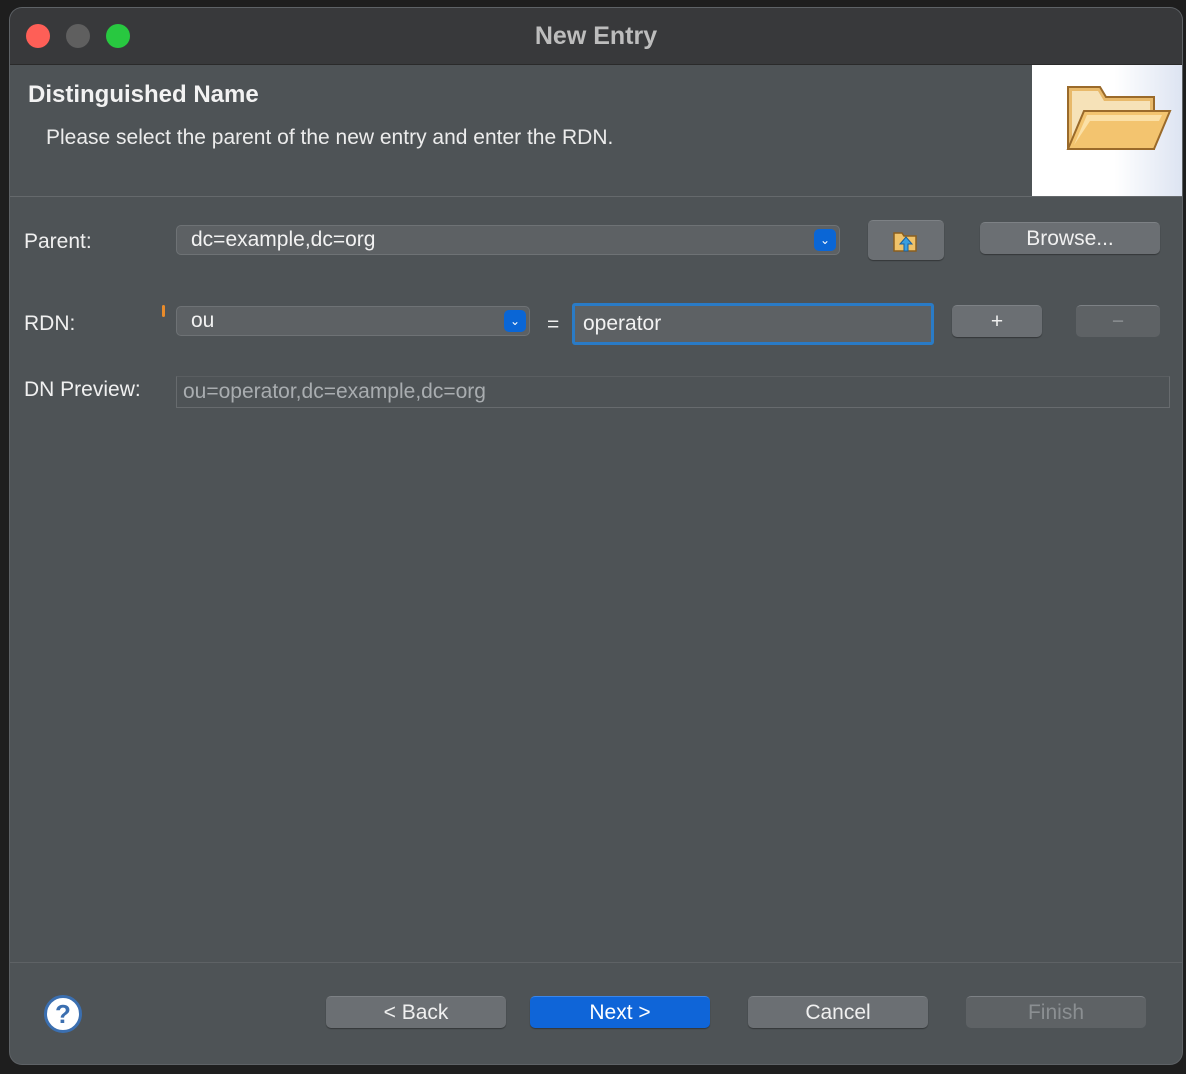  I want to click on parent-up-button, so click(906, 240).